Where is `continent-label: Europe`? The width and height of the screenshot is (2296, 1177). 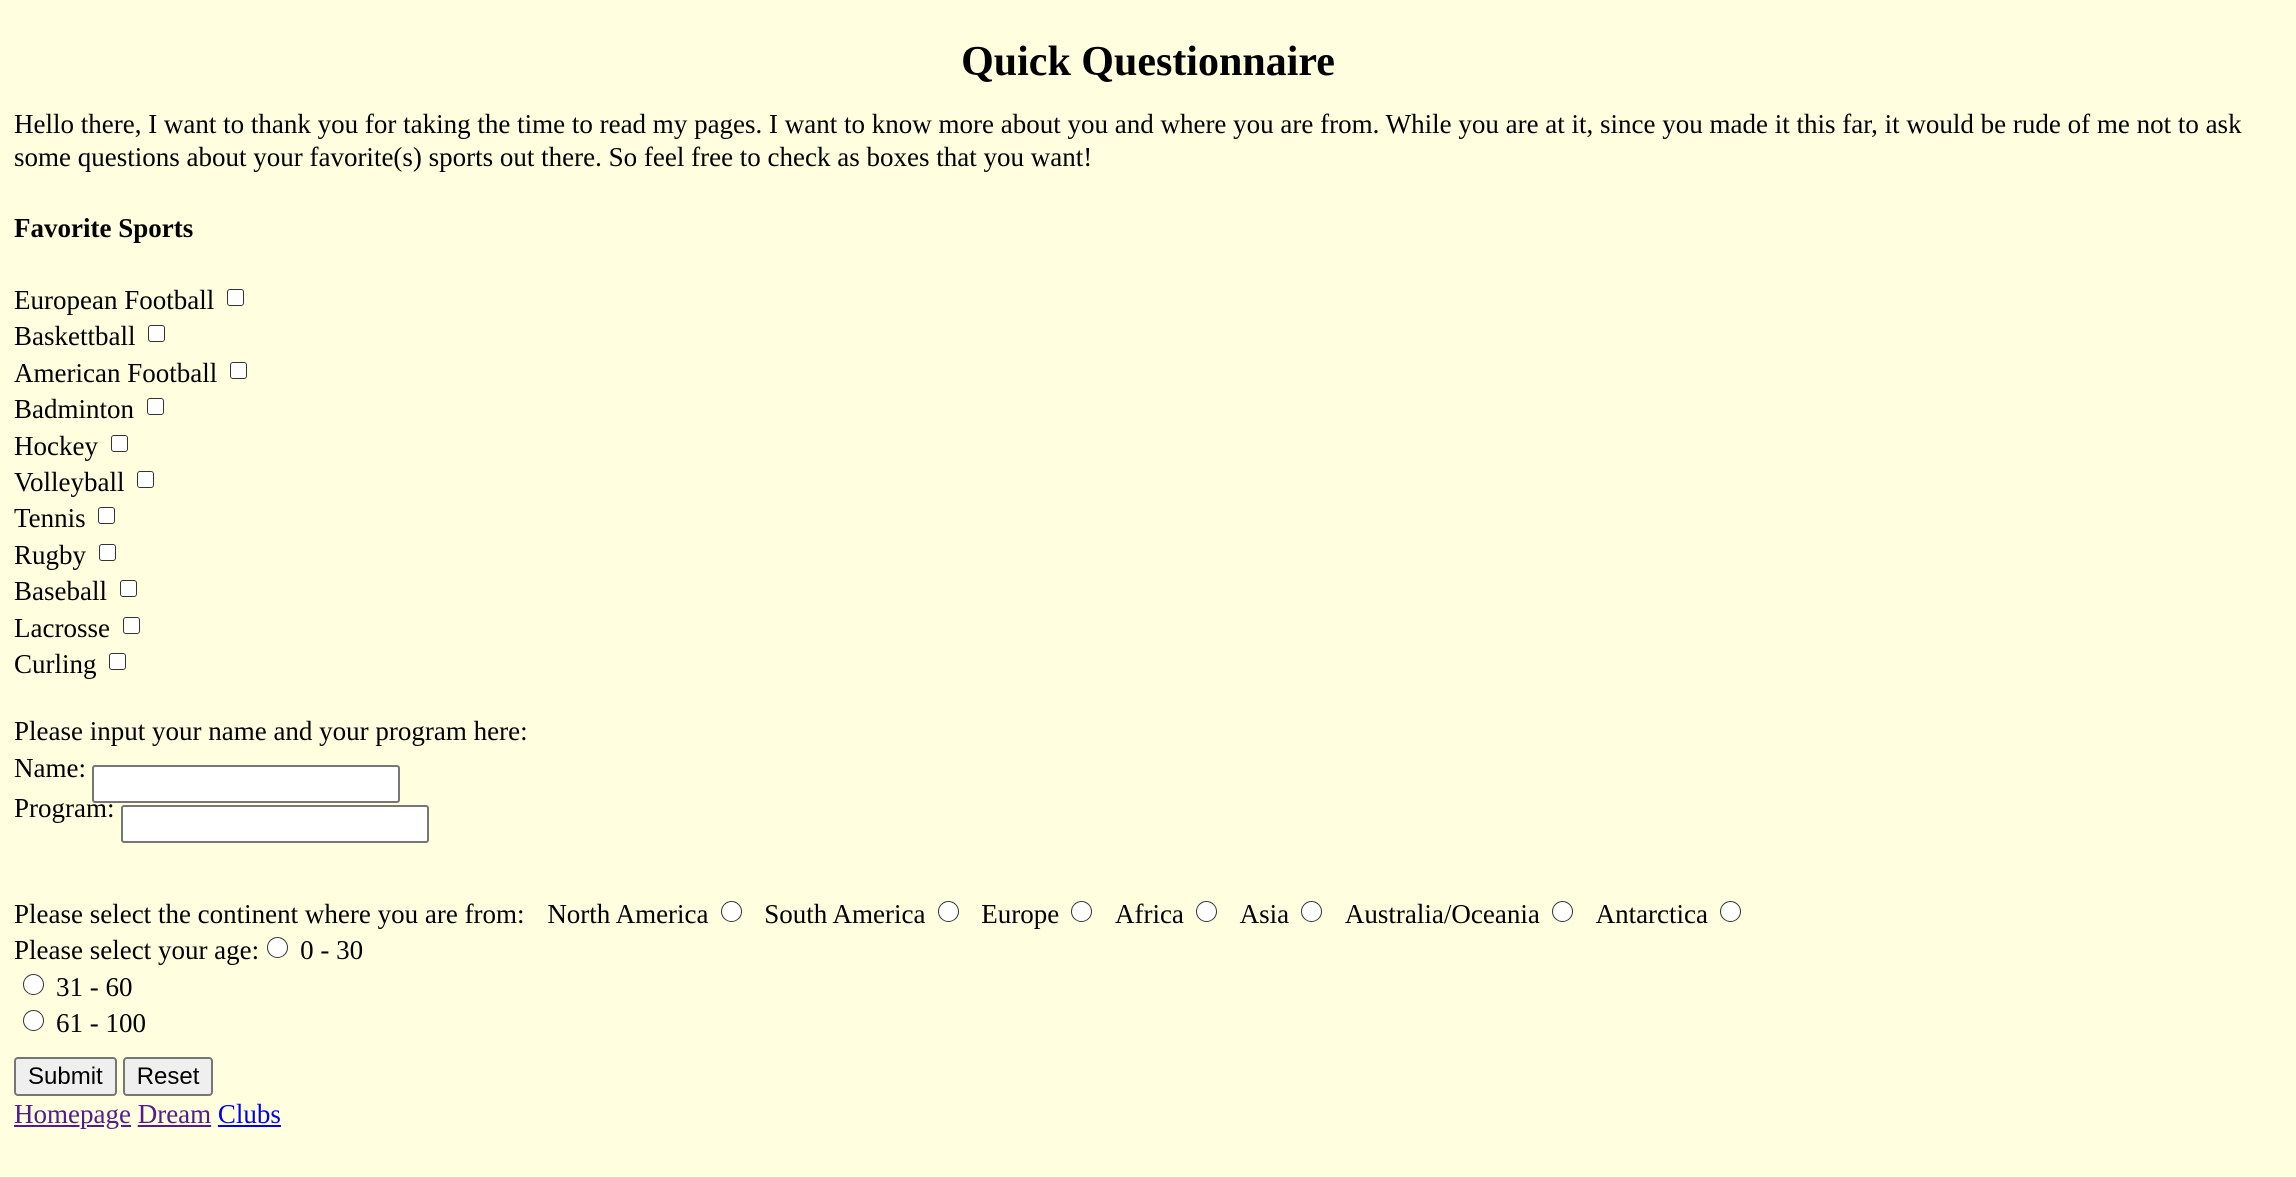 continent-label: Europe is located at coordinates (1020, 914).